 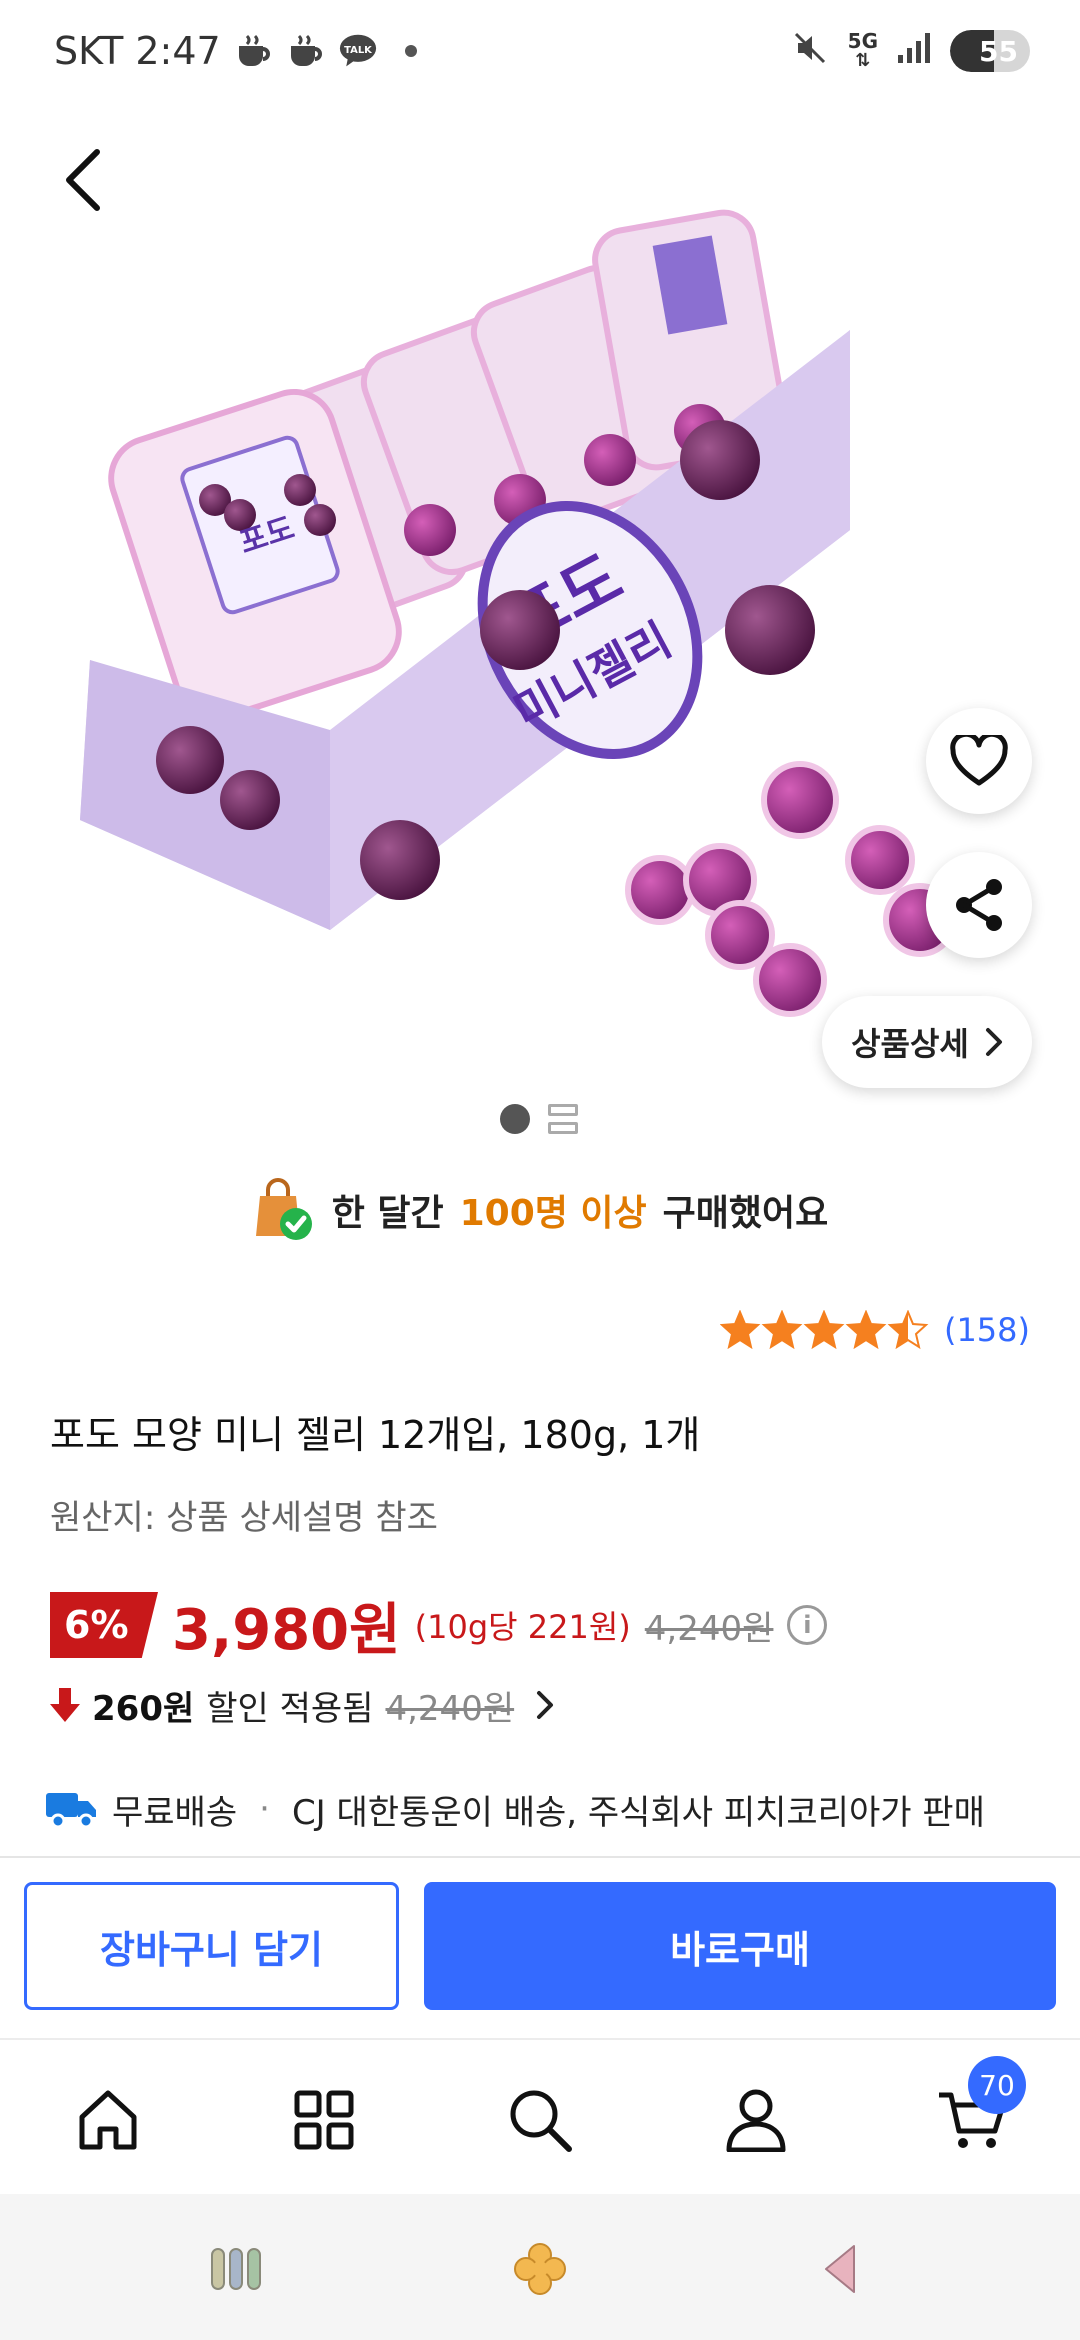 I want to click on wishlist-button, so click(x=979, y=761).